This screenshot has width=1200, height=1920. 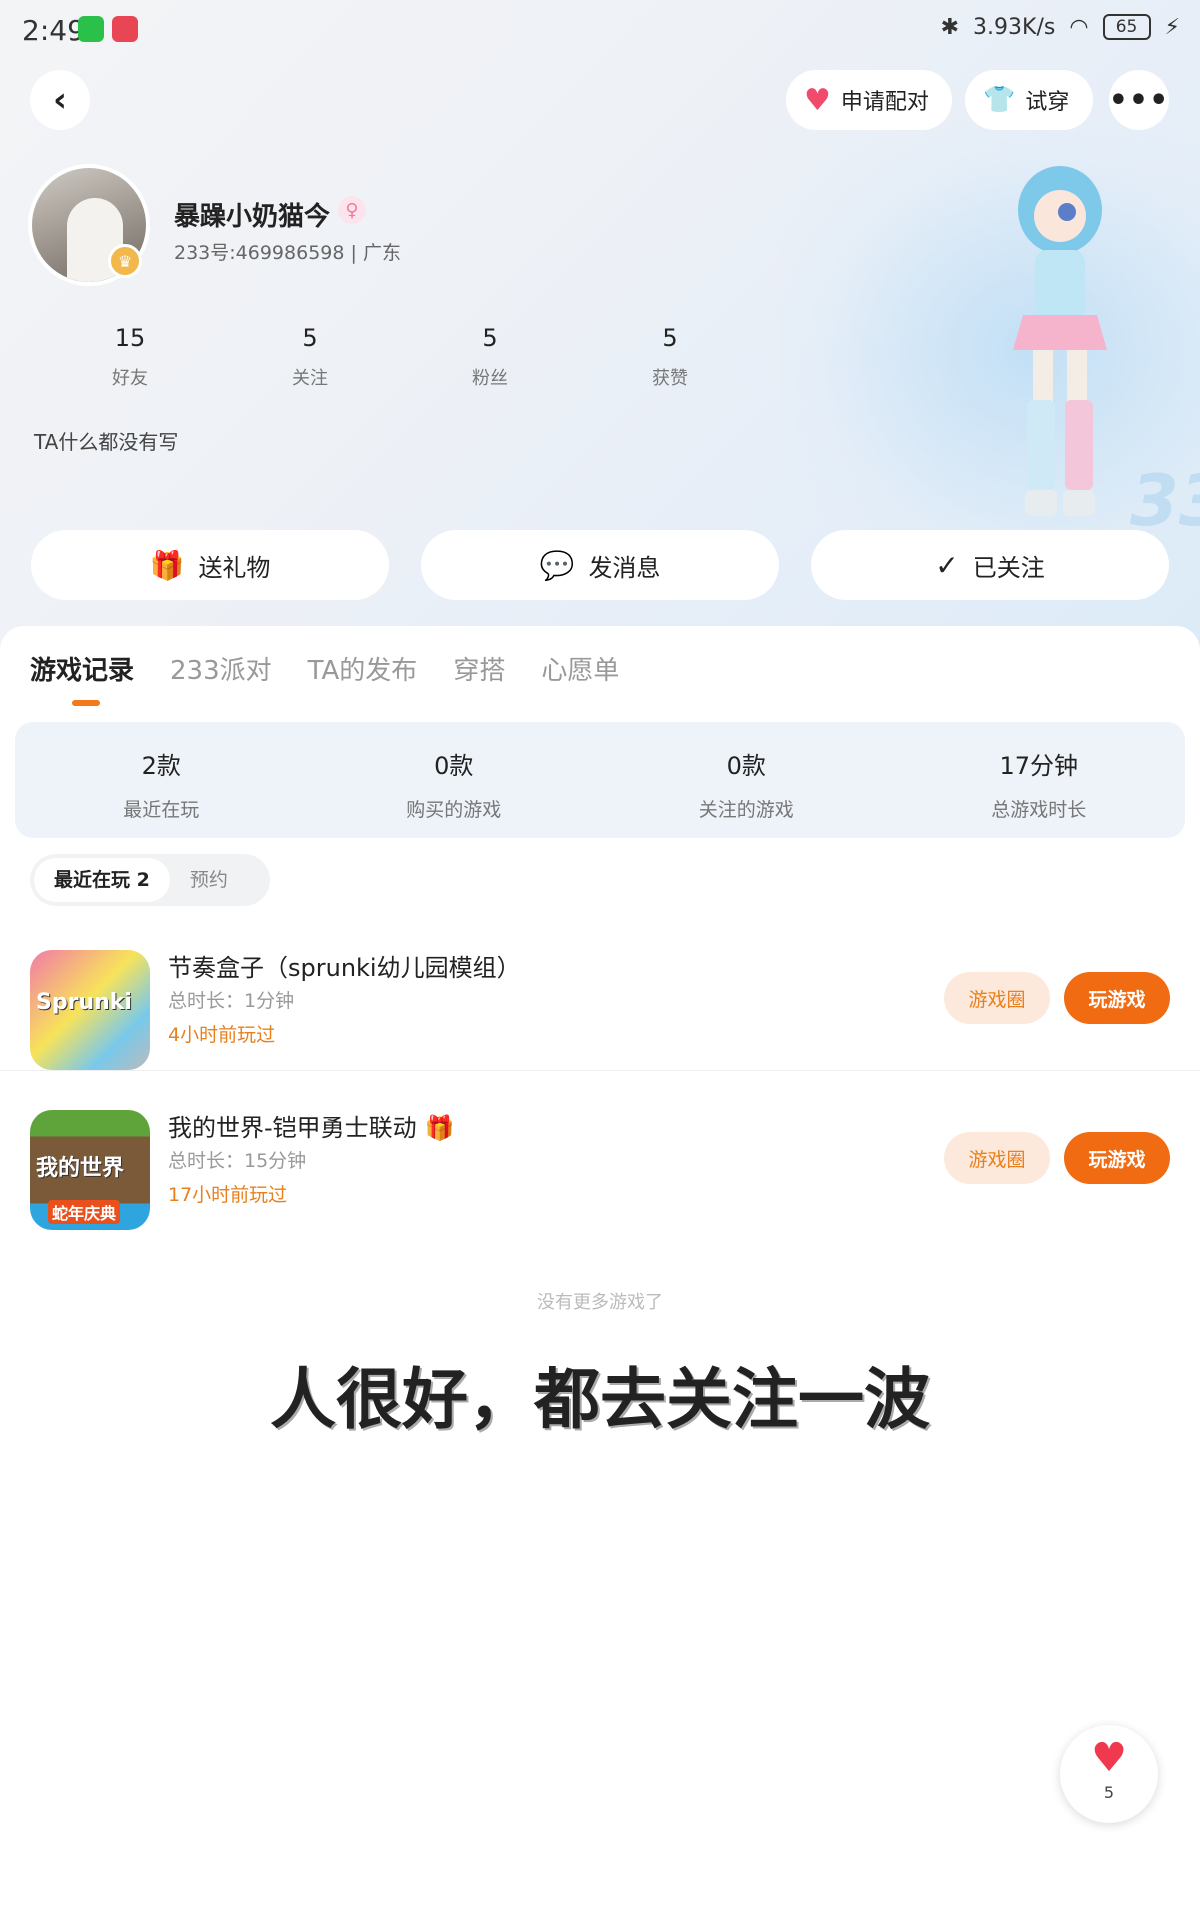 What do you see at coordinates (1008, 567) in the screenshot?
I see `followed-label: 已关注` at bounding box center [1008, 567].